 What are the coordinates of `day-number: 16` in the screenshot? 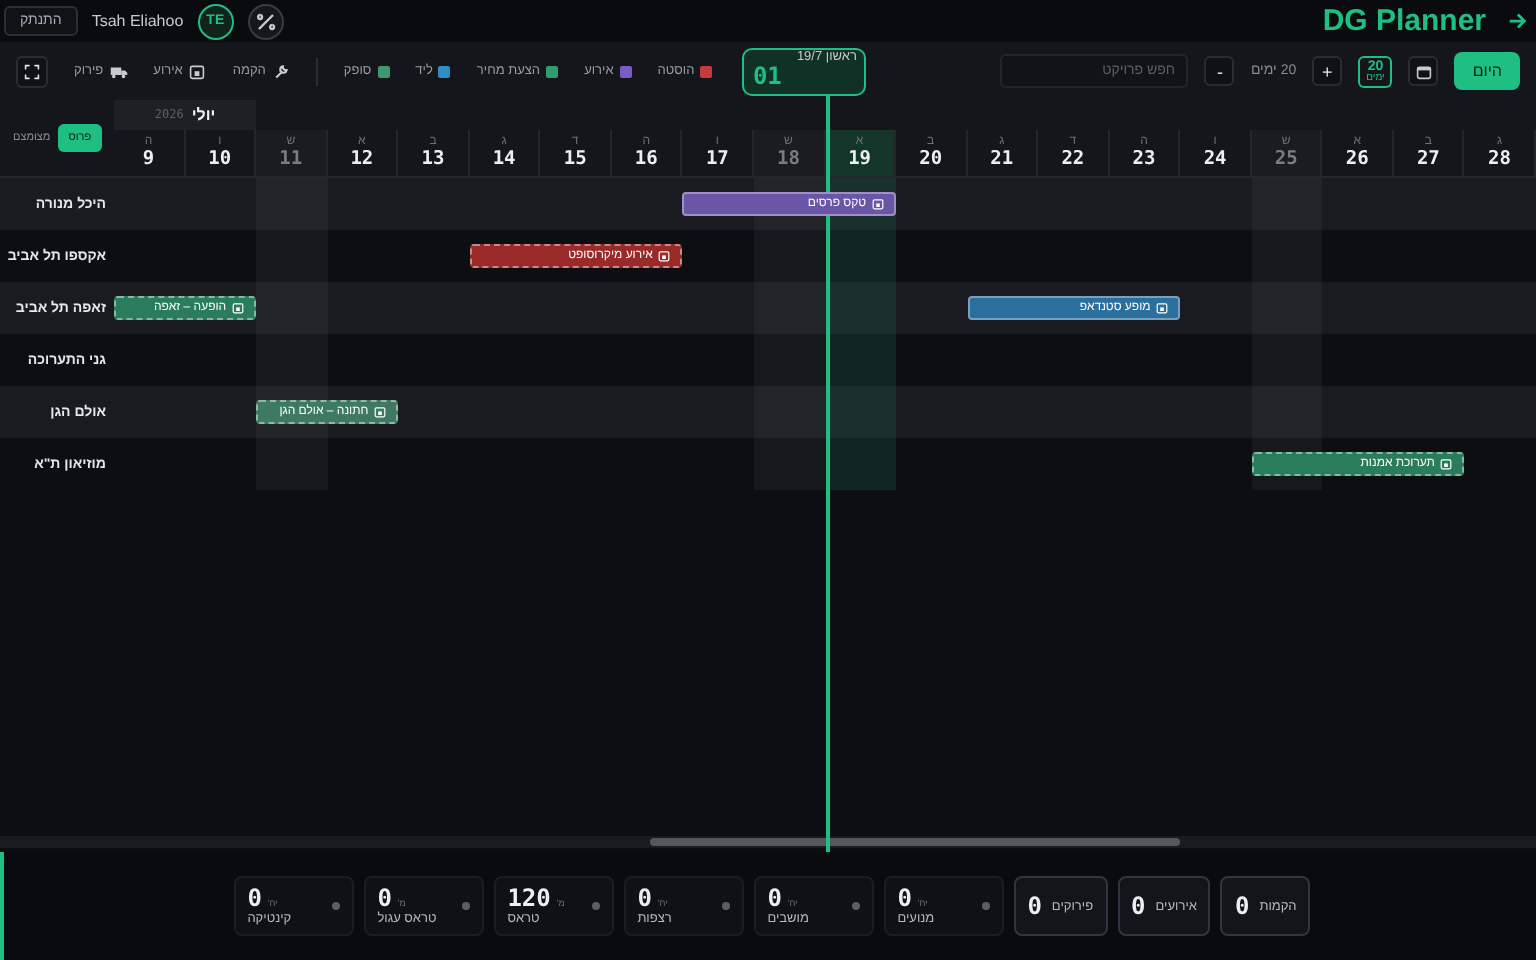 It's located at (646, 159).